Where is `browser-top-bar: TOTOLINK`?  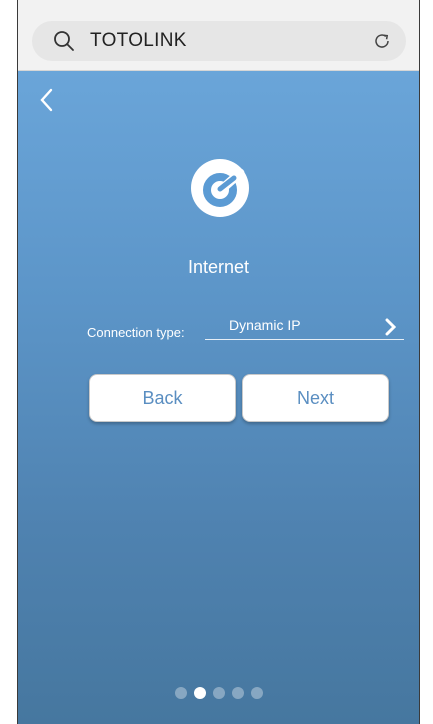
browser-top-bar: TOTOLINK is located at coordinates (218, 35).